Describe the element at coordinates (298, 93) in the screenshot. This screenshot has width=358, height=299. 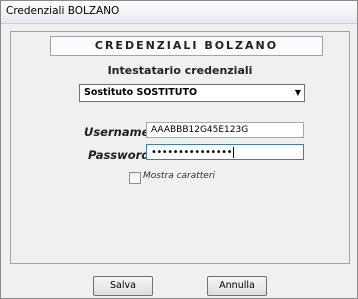
I see `chevron-down-icon: ▼` at that location.